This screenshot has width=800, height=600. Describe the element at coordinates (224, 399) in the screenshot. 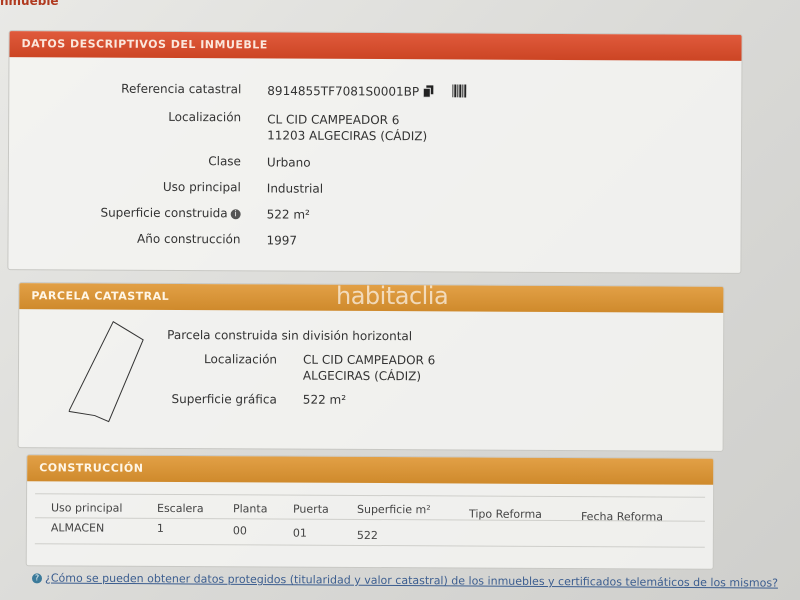

I see `superficie-grafica-label: Superficie gráfica` at that location.